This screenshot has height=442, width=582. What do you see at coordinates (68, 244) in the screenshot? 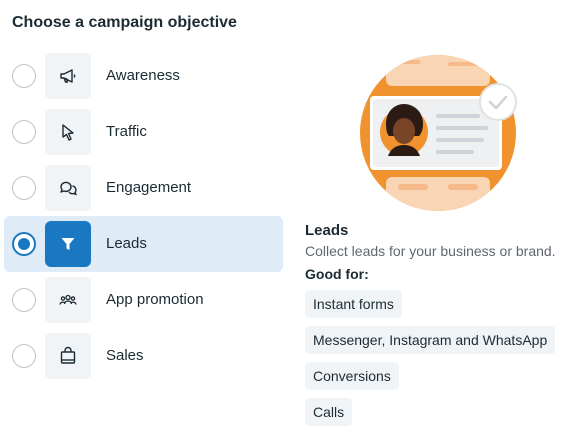
I see `filter-icon` at bounding box center [68, 244].